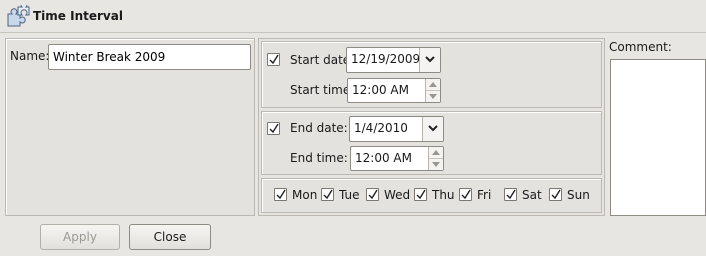 This screenshot has height=256, width=706. Describe the element at coordinates (640, 47) in the screenshot. I see `comment-label: Comment:` at that location.